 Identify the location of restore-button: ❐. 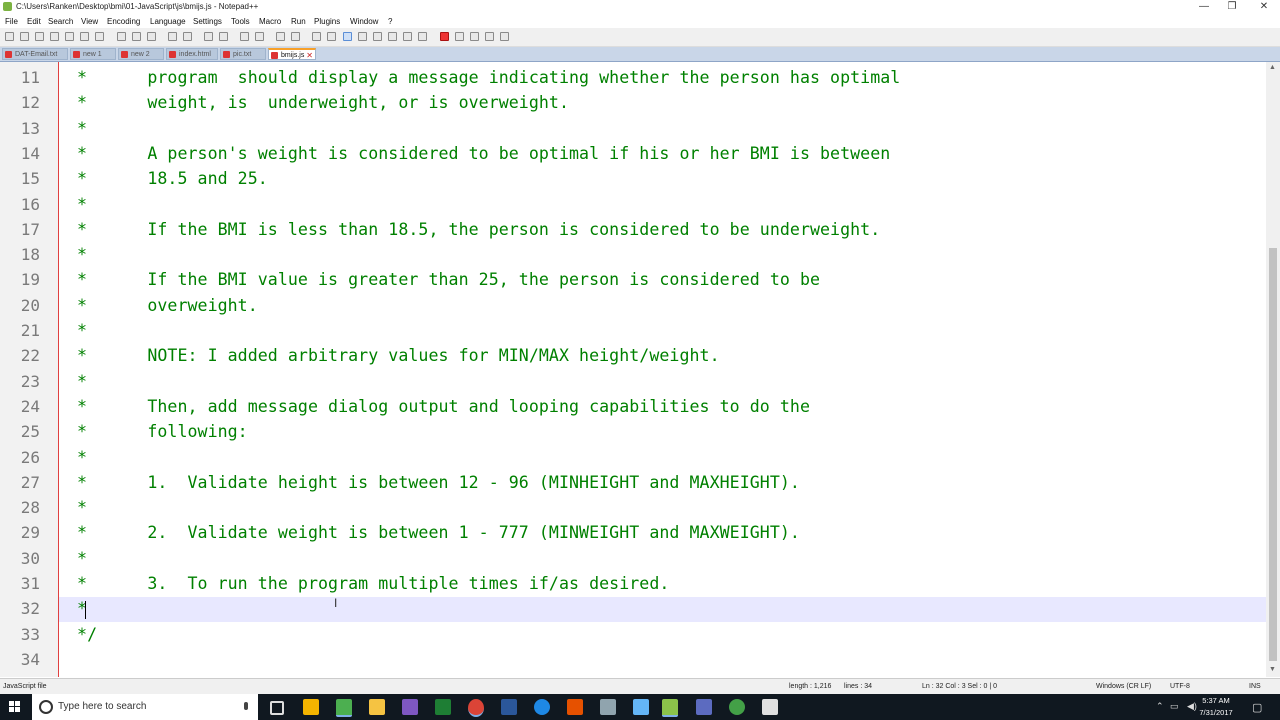
(1232, 7).